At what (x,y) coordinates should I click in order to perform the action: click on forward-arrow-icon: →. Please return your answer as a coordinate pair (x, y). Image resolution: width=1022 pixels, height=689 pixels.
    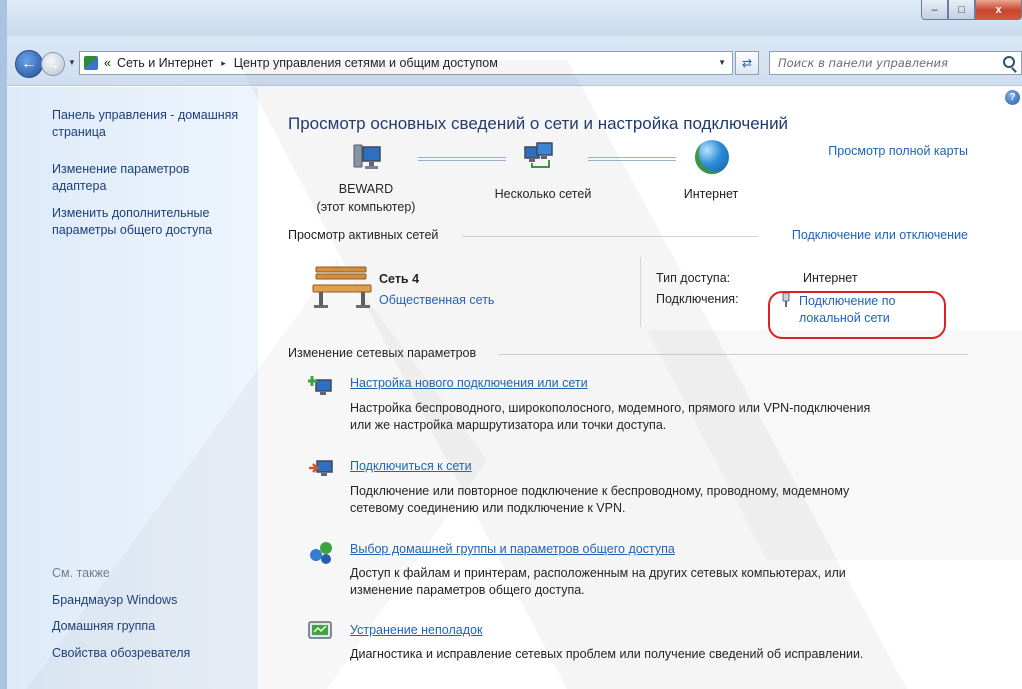
    Looking at the image, I should click on (53, 64).